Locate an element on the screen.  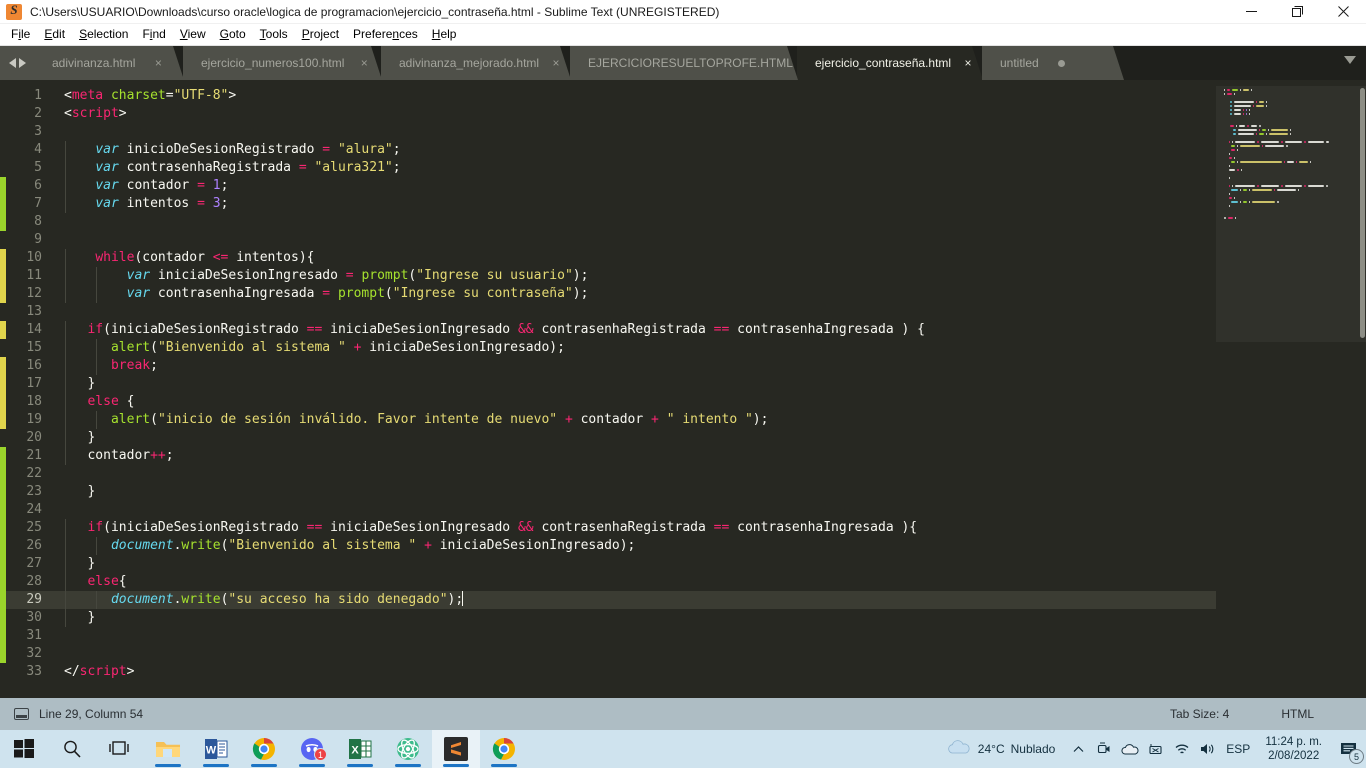
menu-file: File is located at coordinates (20, 34).